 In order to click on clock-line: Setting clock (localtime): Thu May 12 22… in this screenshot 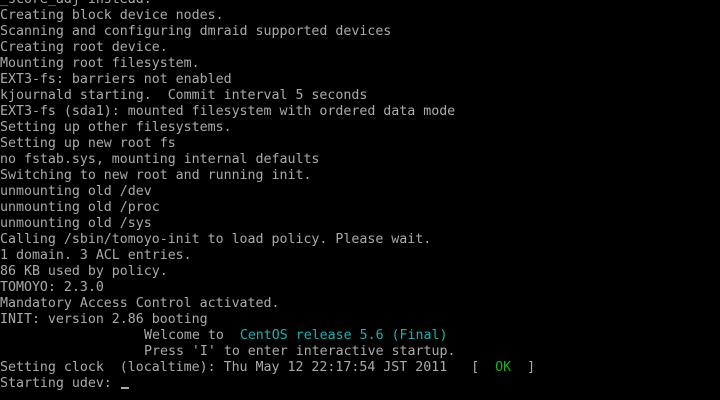, I will do `click(360, 368)`.